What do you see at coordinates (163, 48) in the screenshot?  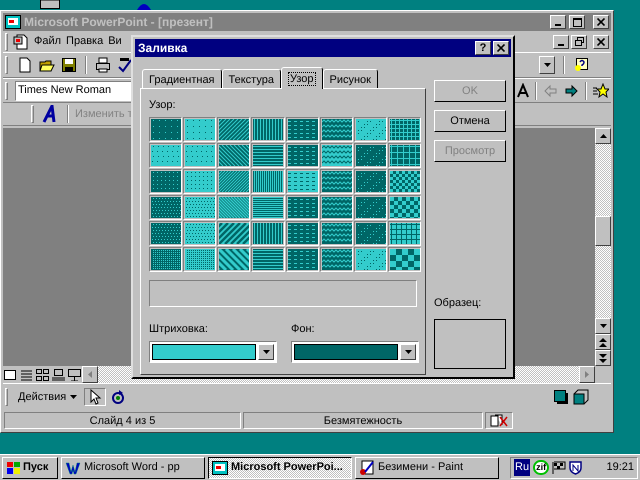 I see `dialog-title: Заливка` at bounding box center [163, 48].